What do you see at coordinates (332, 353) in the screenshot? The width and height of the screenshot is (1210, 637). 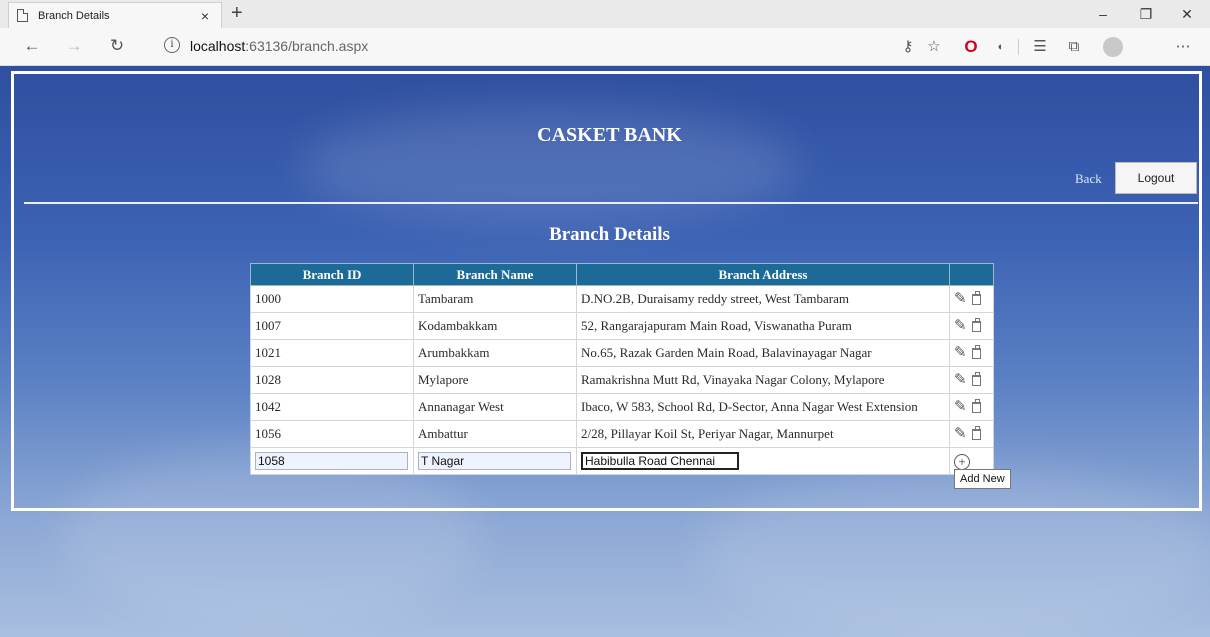 I see `branch-id-cell: 1021` at bounding box center [332, 353].